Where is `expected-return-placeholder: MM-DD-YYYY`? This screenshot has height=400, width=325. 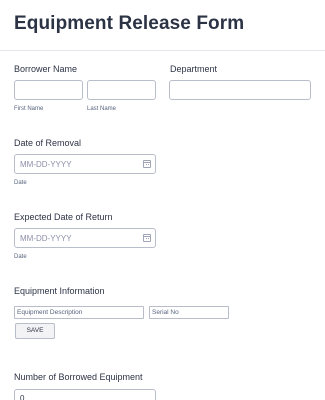 expected-return-placeholder: MM-DD-YYYY is located at coordinates (46, 238).